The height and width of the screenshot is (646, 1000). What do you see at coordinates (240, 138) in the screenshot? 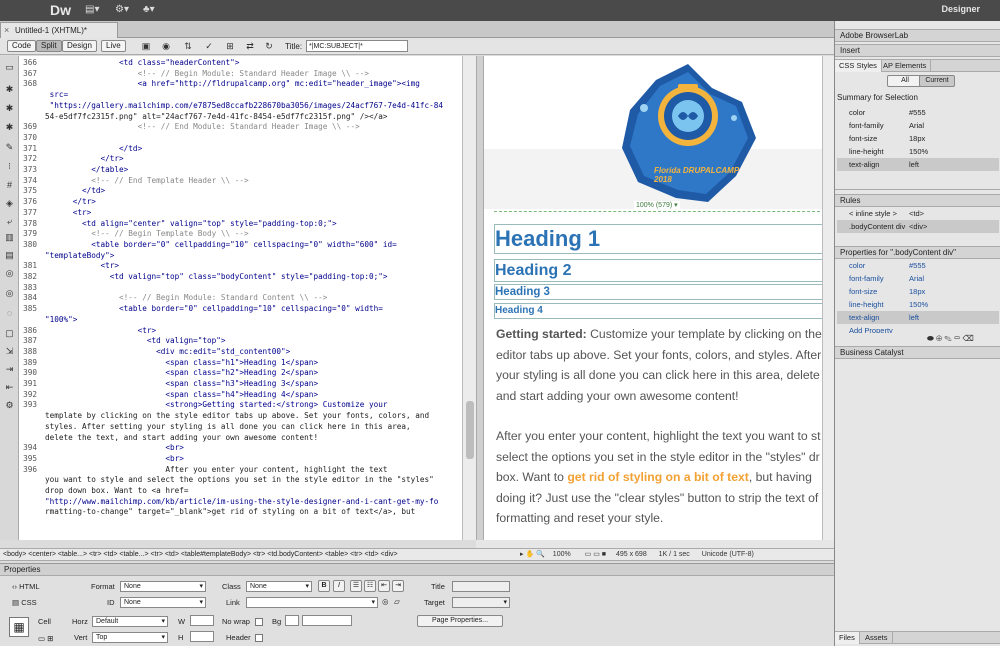
I see `code-line: 370` at bounding box center [240, 138].